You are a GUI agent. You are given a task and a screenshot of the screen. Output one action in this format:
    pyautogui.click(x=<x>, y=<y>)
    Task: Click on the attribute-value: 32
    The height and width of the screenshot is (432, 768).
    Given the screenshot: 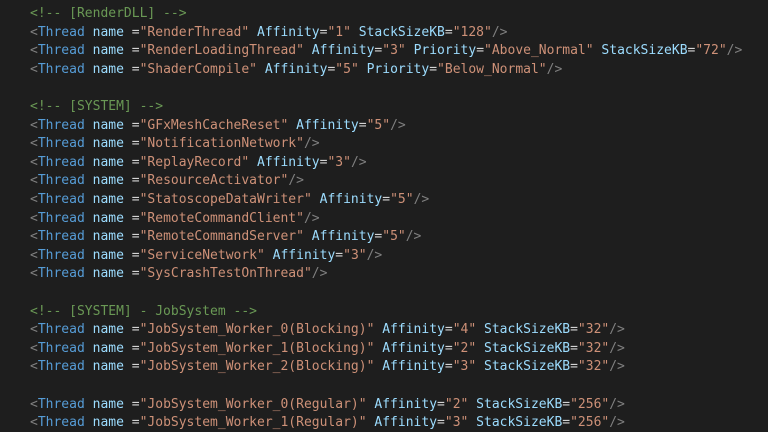 What is the action you would take?
    pyautogui.click(x=593, y=367)
    